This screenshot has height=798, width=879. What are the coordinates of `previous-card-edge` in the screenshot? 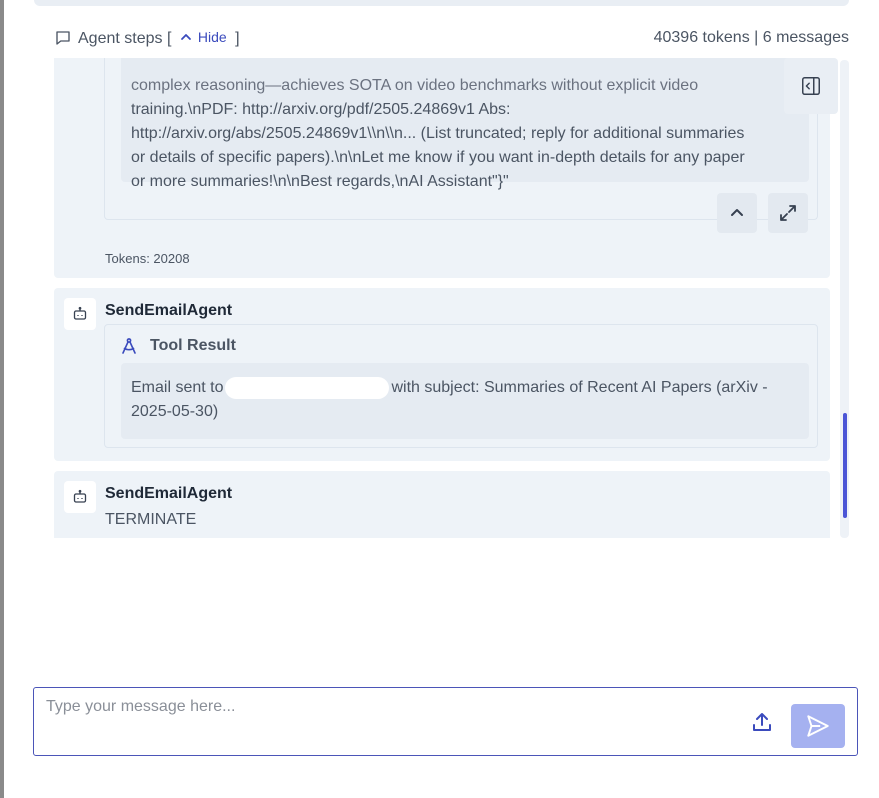 It's located at (441, 3).